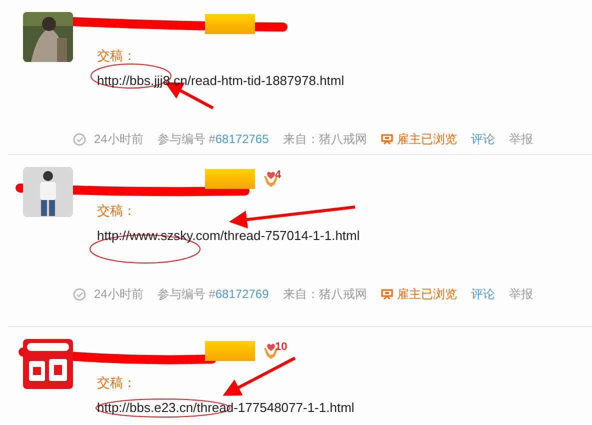  Describe the element at coordinates (278, 175) in the screenshot. I see `hands-count-label: 4` at that location.